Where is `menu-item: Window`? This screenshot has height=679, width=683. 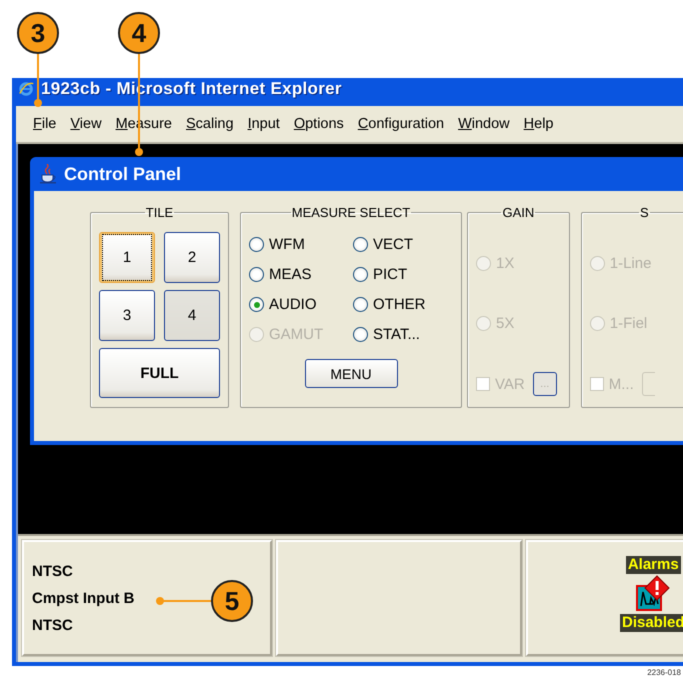
menu-item: Window is located at coordinates (484, 124).